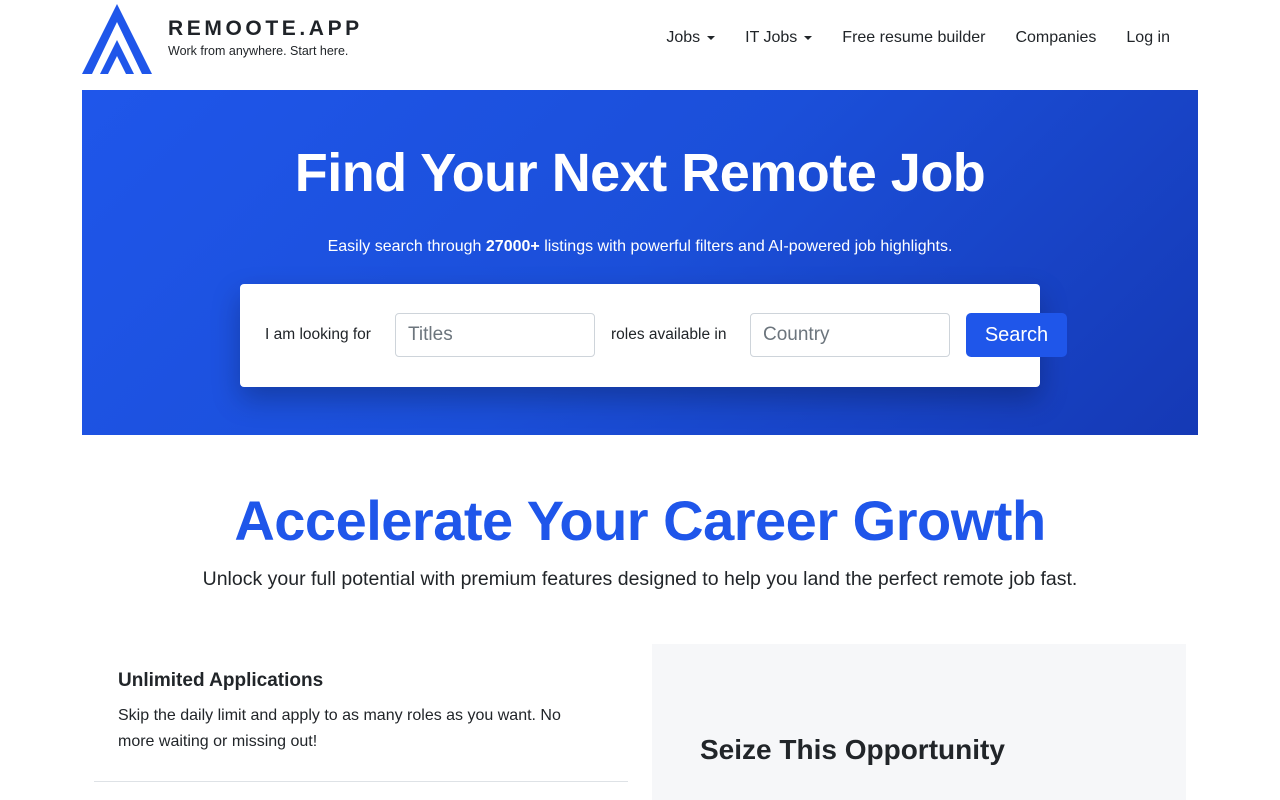 This screenshot has width=1280, height=800. What do you see at coordinates (117, 39) in the screenshot?
I see `remoote-logo-icon` at bounding box center [117, 39].